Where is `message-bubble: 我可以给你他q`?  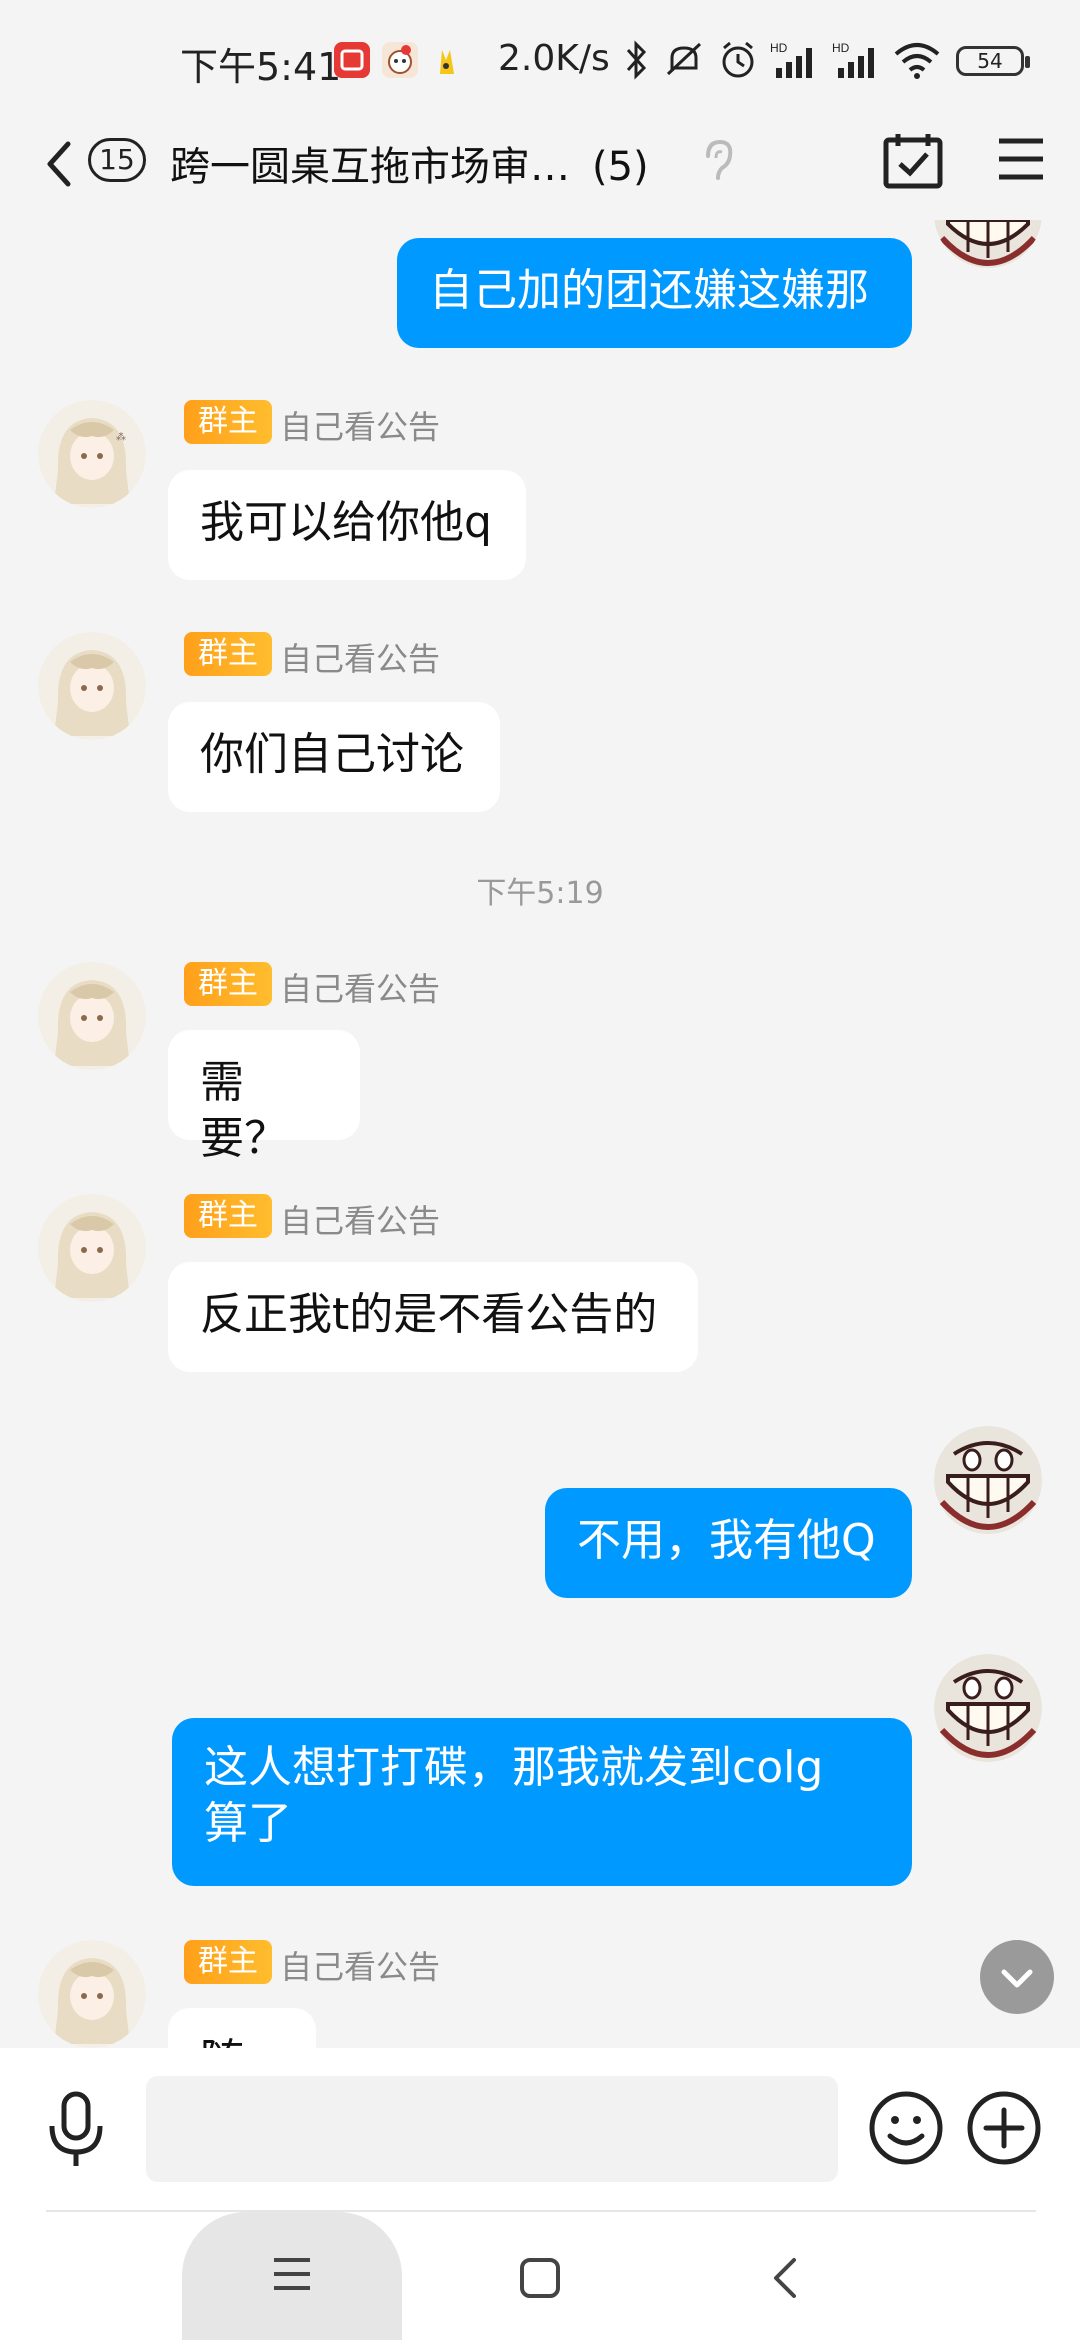
message-bubble: 我可以给你他q is located at coordinates (347, 525).